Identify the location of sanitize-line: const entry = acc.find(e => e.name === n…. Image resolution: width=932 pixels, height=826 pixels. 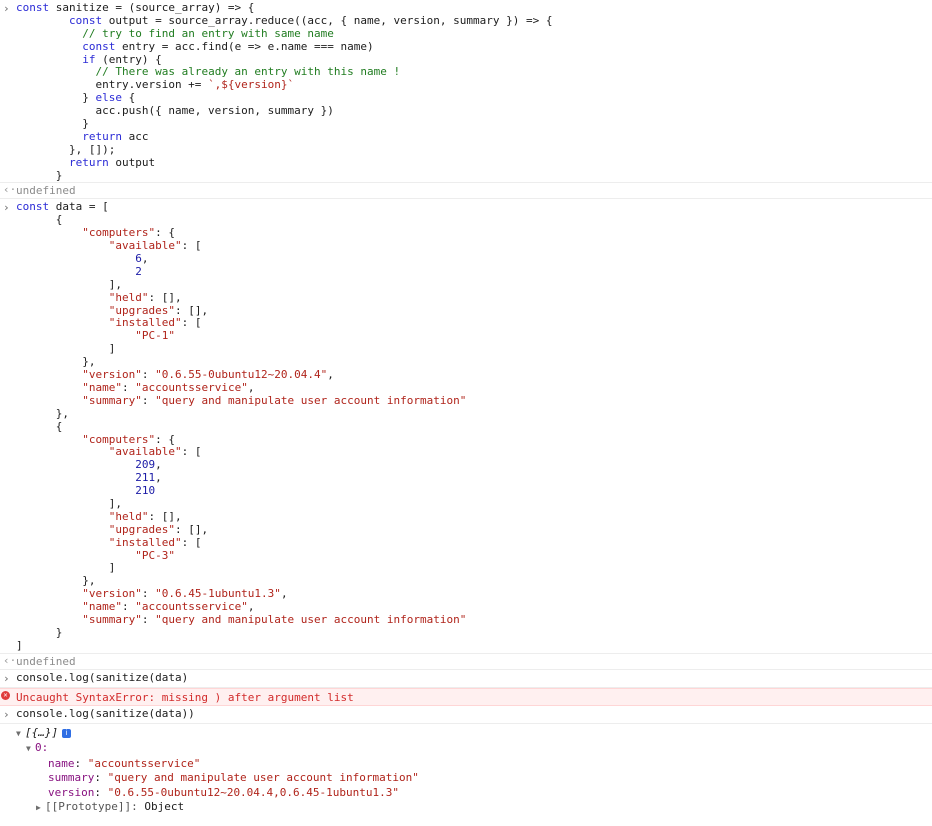
(228, 46).